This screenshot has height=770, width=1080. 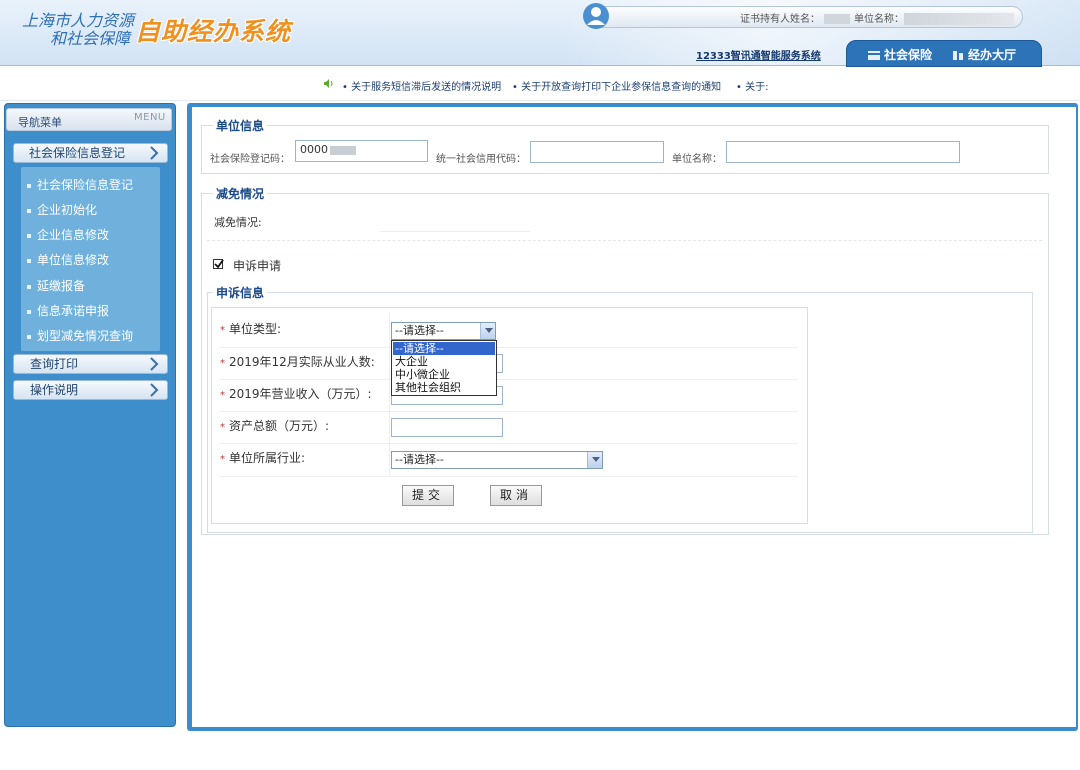 What do you see at coordinates (240, 125) in the screenshot?
I see `unit-info-legend: 单位信息` at bounding box center [240, 125].